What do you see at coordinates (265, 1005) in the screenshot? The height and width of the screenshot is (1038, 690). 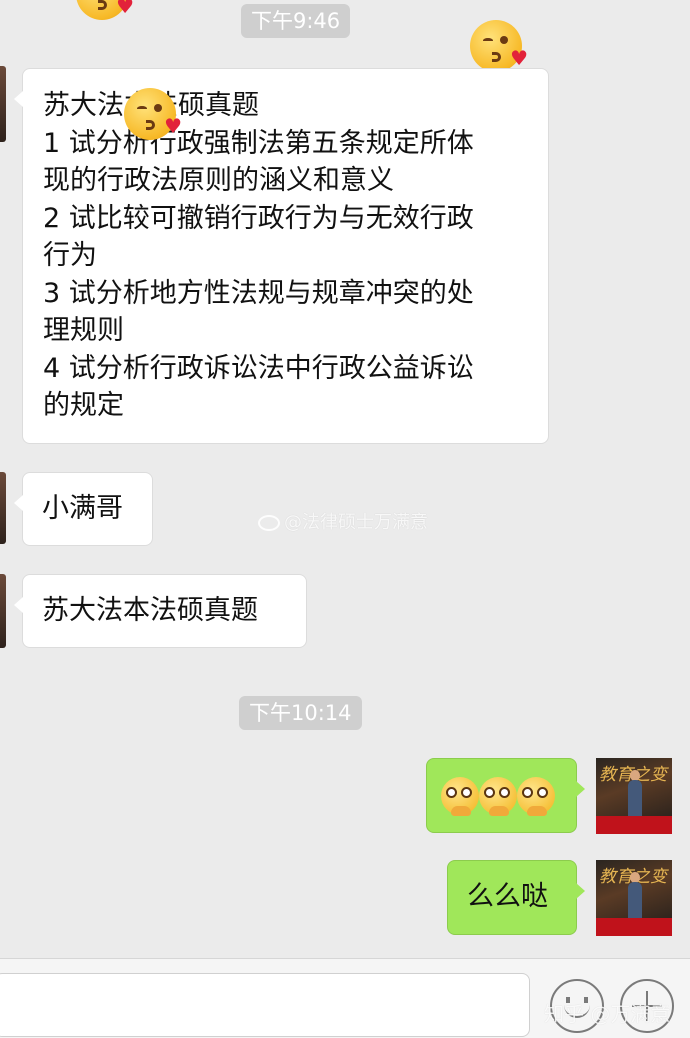 I see `message-input` at bounding box center [265, 1005].